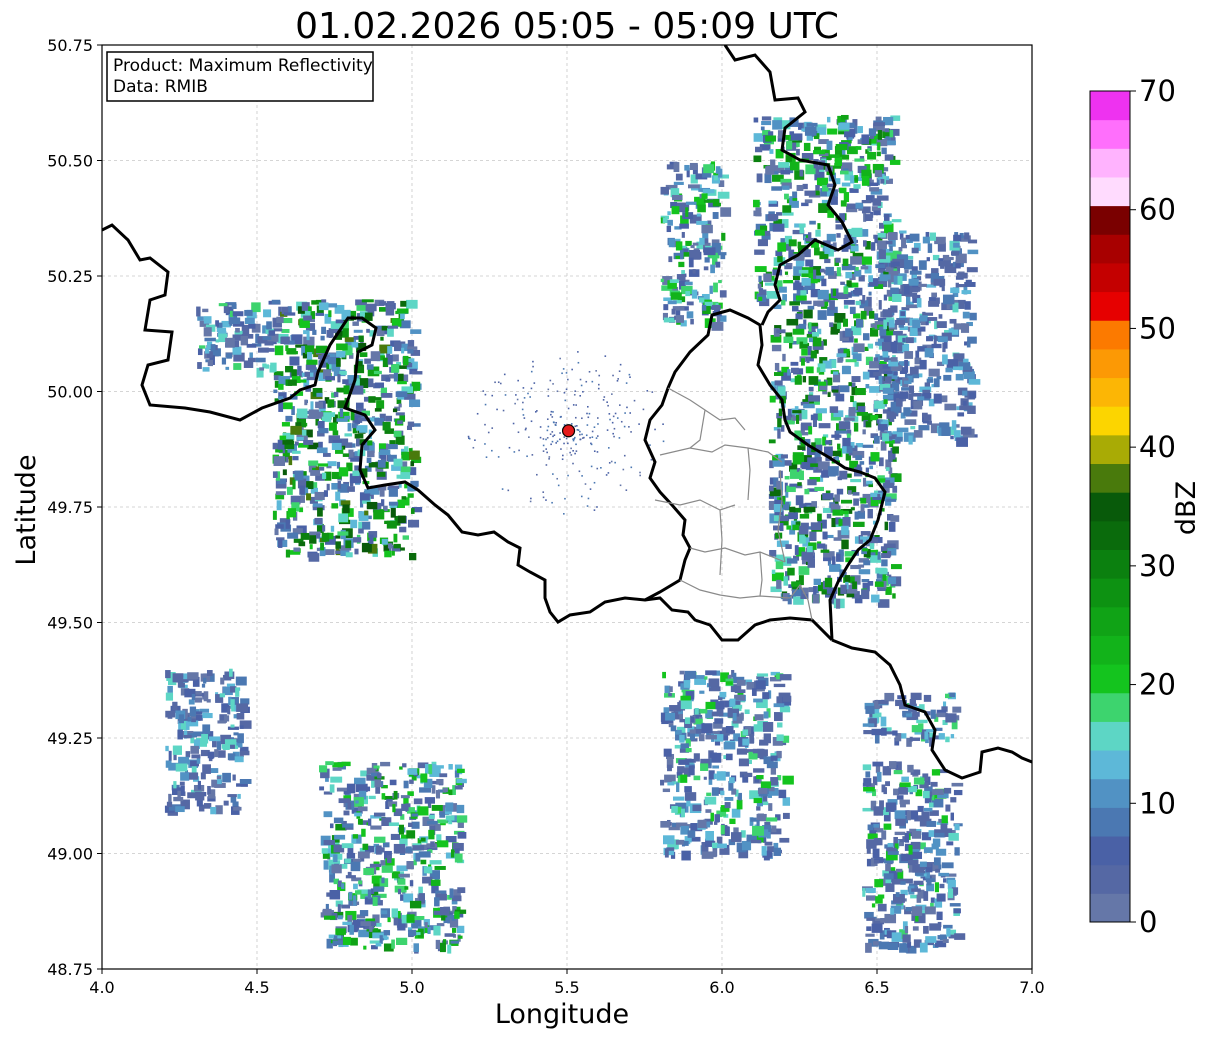 This screenshot has height=1040, width=1219. What do you see at coordinates (568, 431) in the screenshot?
I see `radar-site-marker` at bounding box center [568, 431].